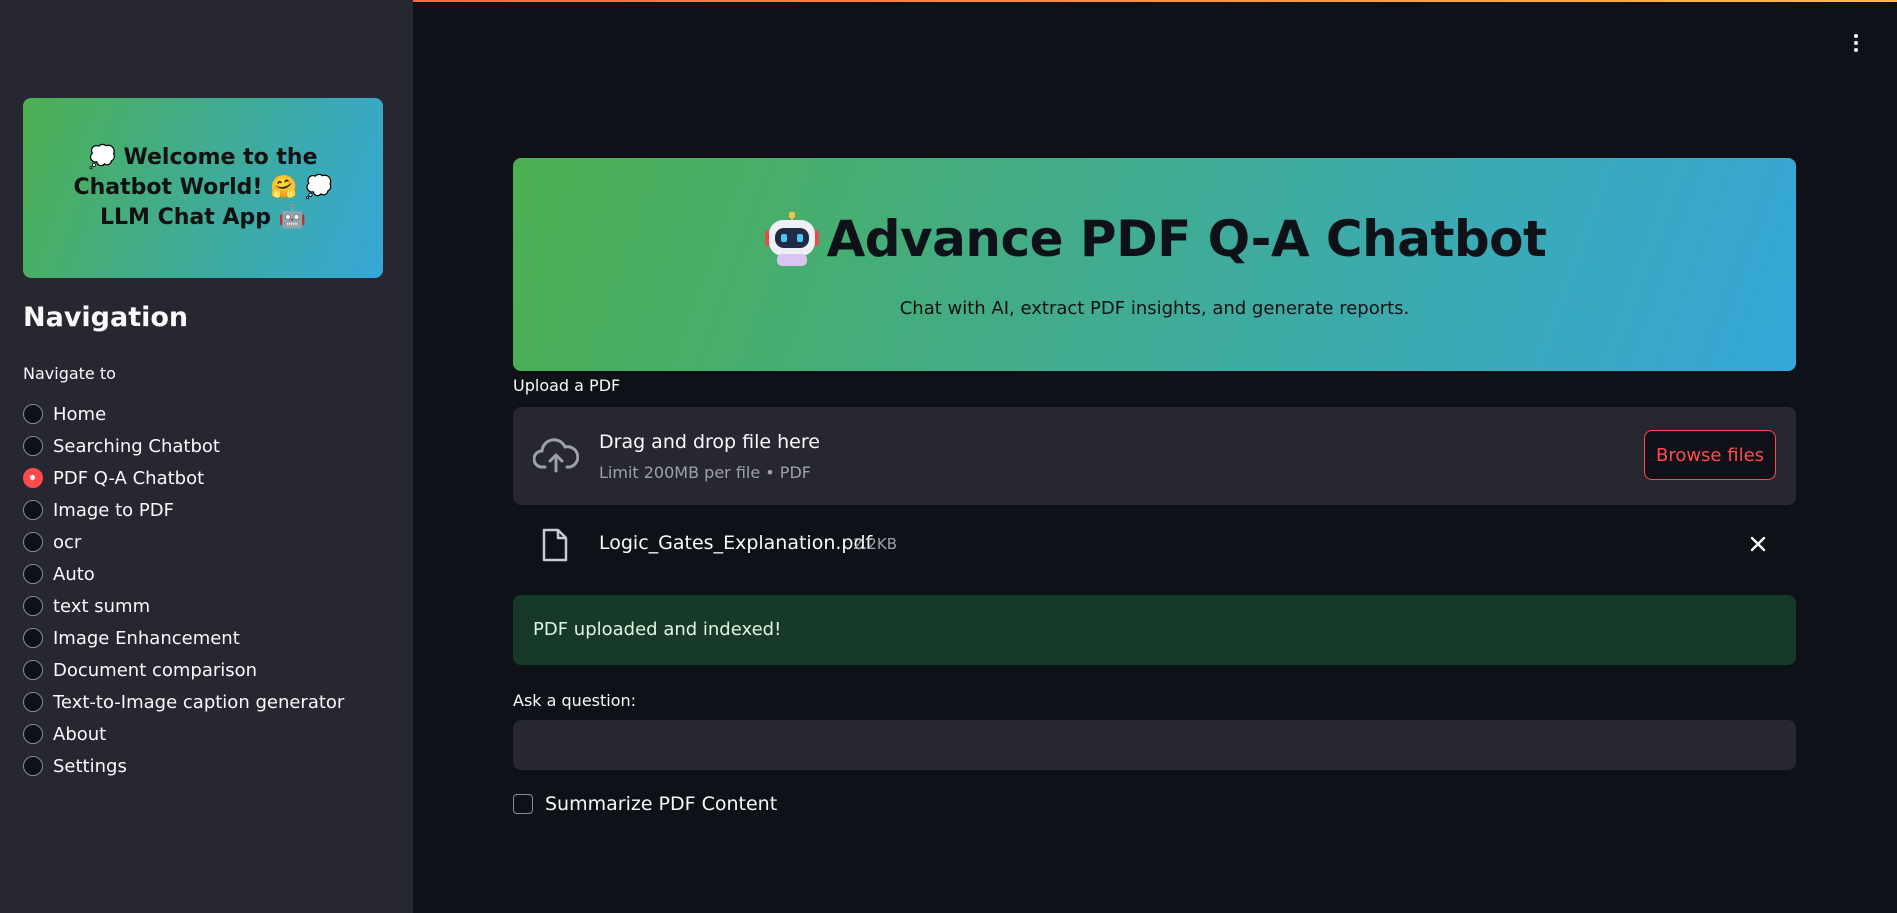 The image size is (1897, 913). I want to click on nav-item-label: Image to PDF, so click(113, 510).